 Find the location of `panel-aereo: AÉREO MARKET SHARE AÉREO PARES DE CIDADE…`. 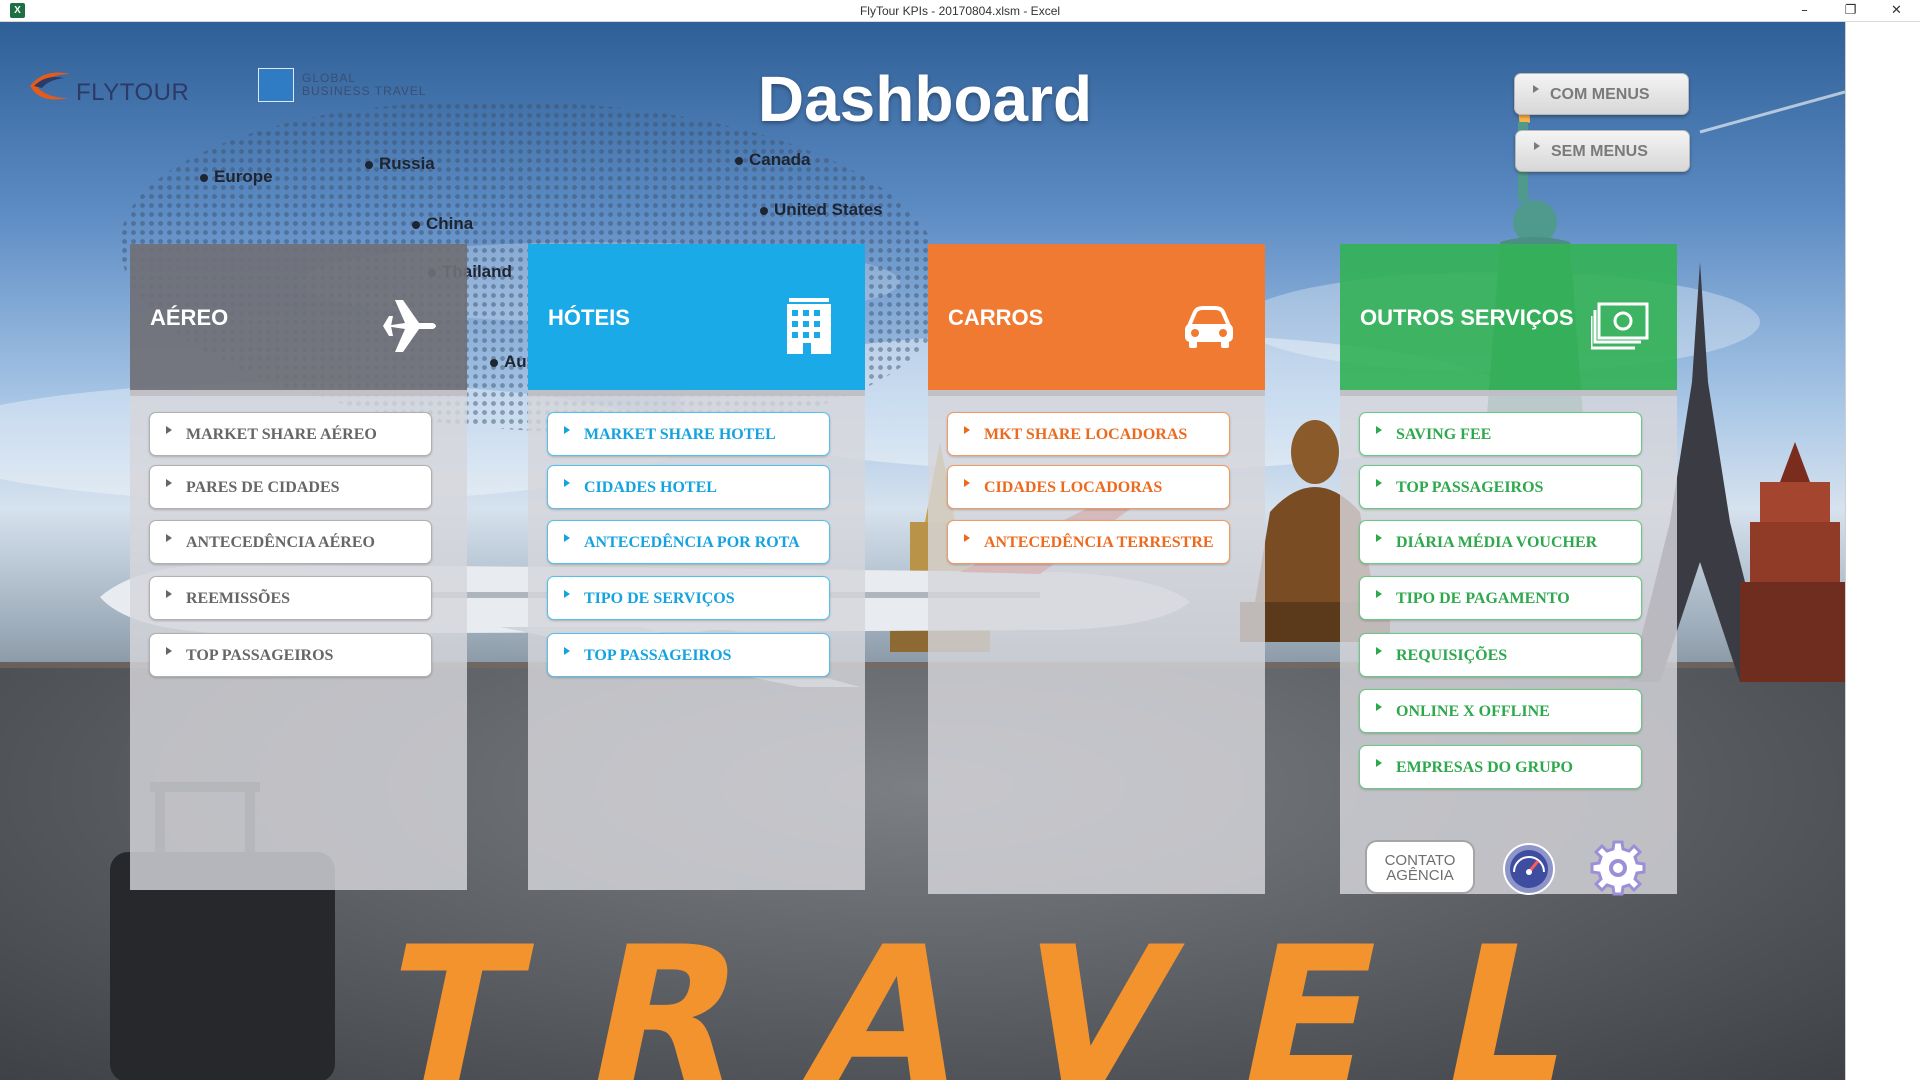

panel-aereo: AÉREO MARKET SHARE AÉREO PARES DE CIDADE… is located at coordinates (298, 567).